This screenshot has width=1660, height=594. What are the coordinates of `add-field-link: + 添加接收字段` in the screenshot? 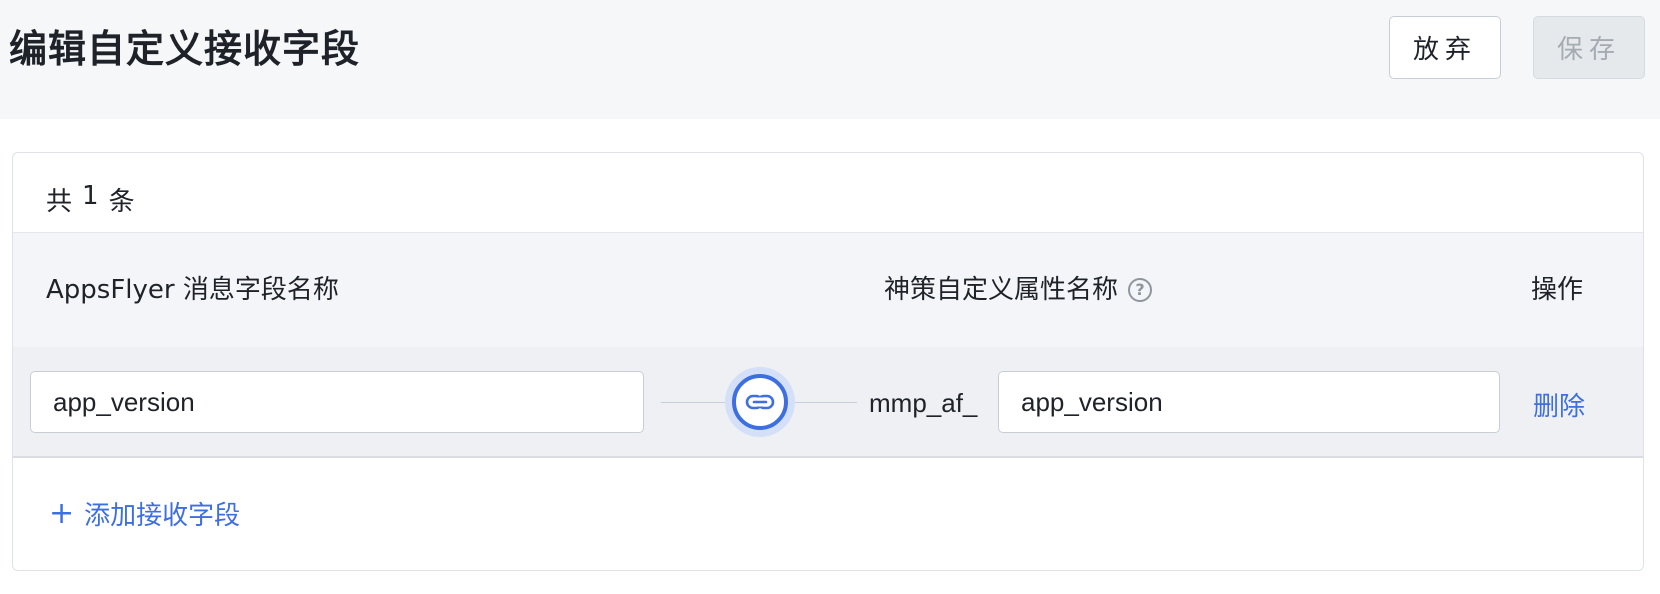 It's located at (144, 513).